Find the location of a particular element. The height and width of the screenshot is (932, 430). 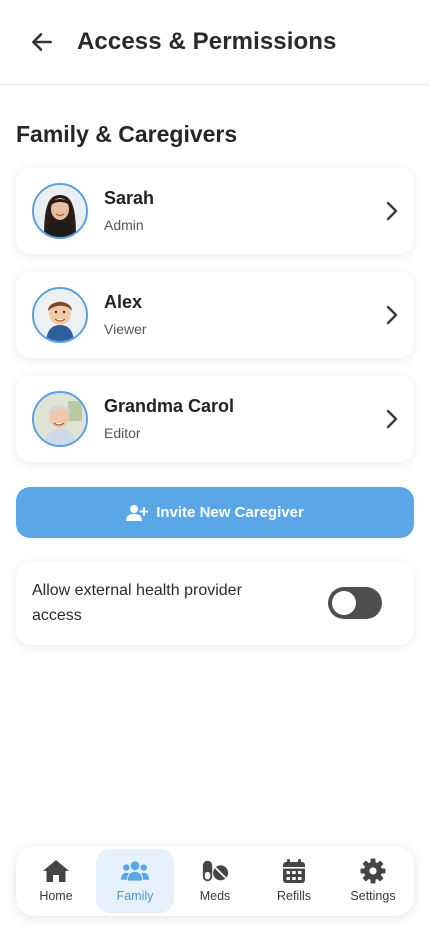

invite-caregiver-button: Invite New Caregiver is located at coordinates (215, 512).